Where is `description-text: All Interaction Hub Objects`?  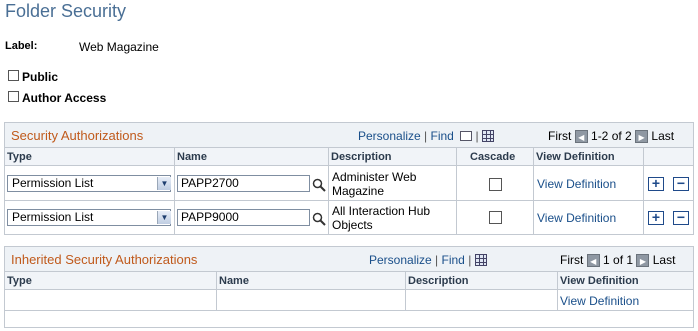
description-text: All Interaction Hub Objects is located at coordinates (381, 218).